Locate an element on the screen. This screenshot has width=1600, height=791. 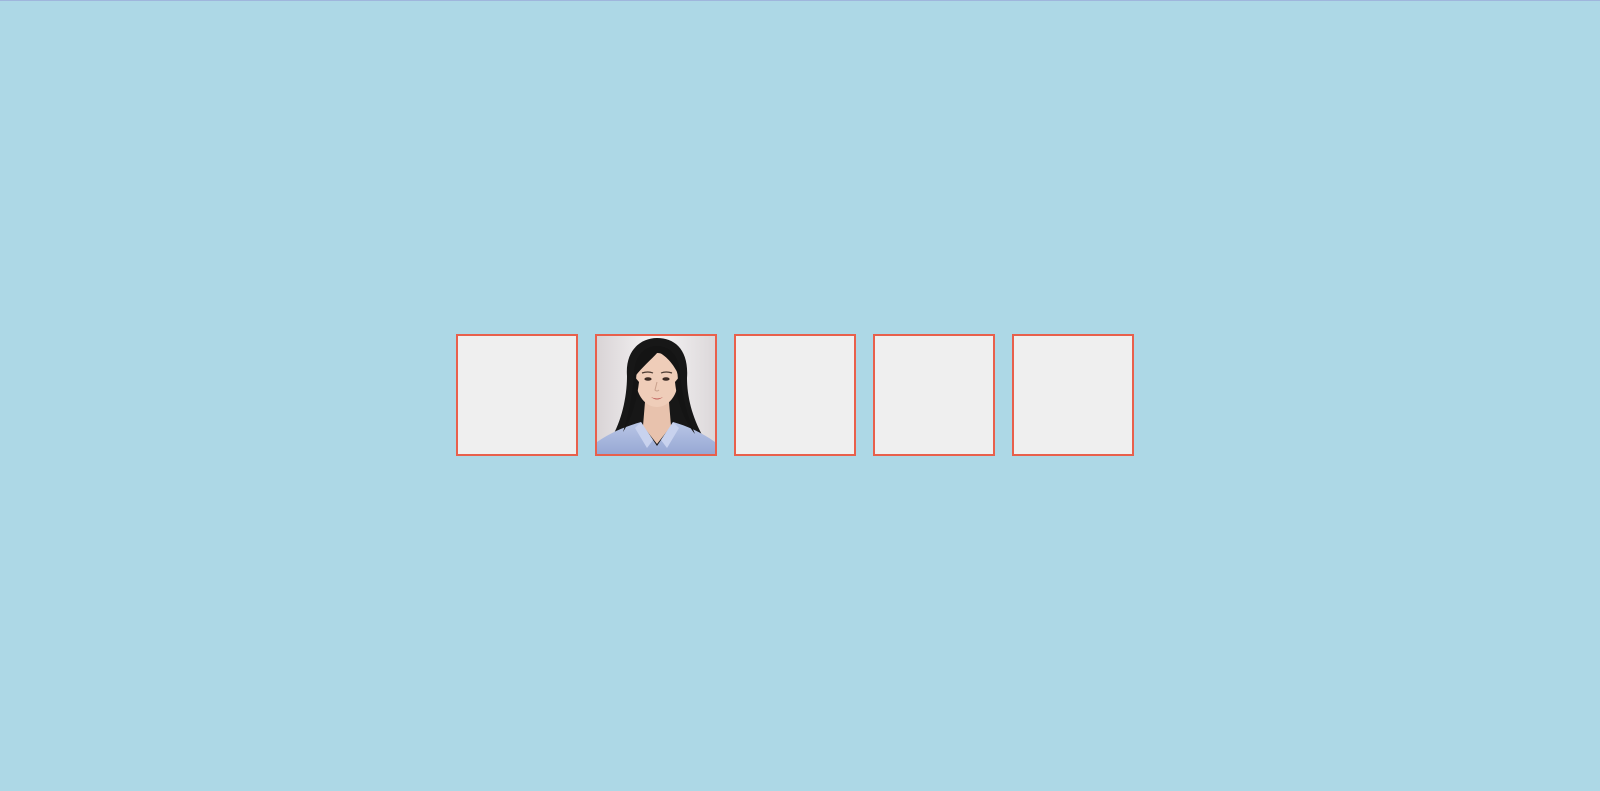
portrait-photo is located at coordinates (656, 395).